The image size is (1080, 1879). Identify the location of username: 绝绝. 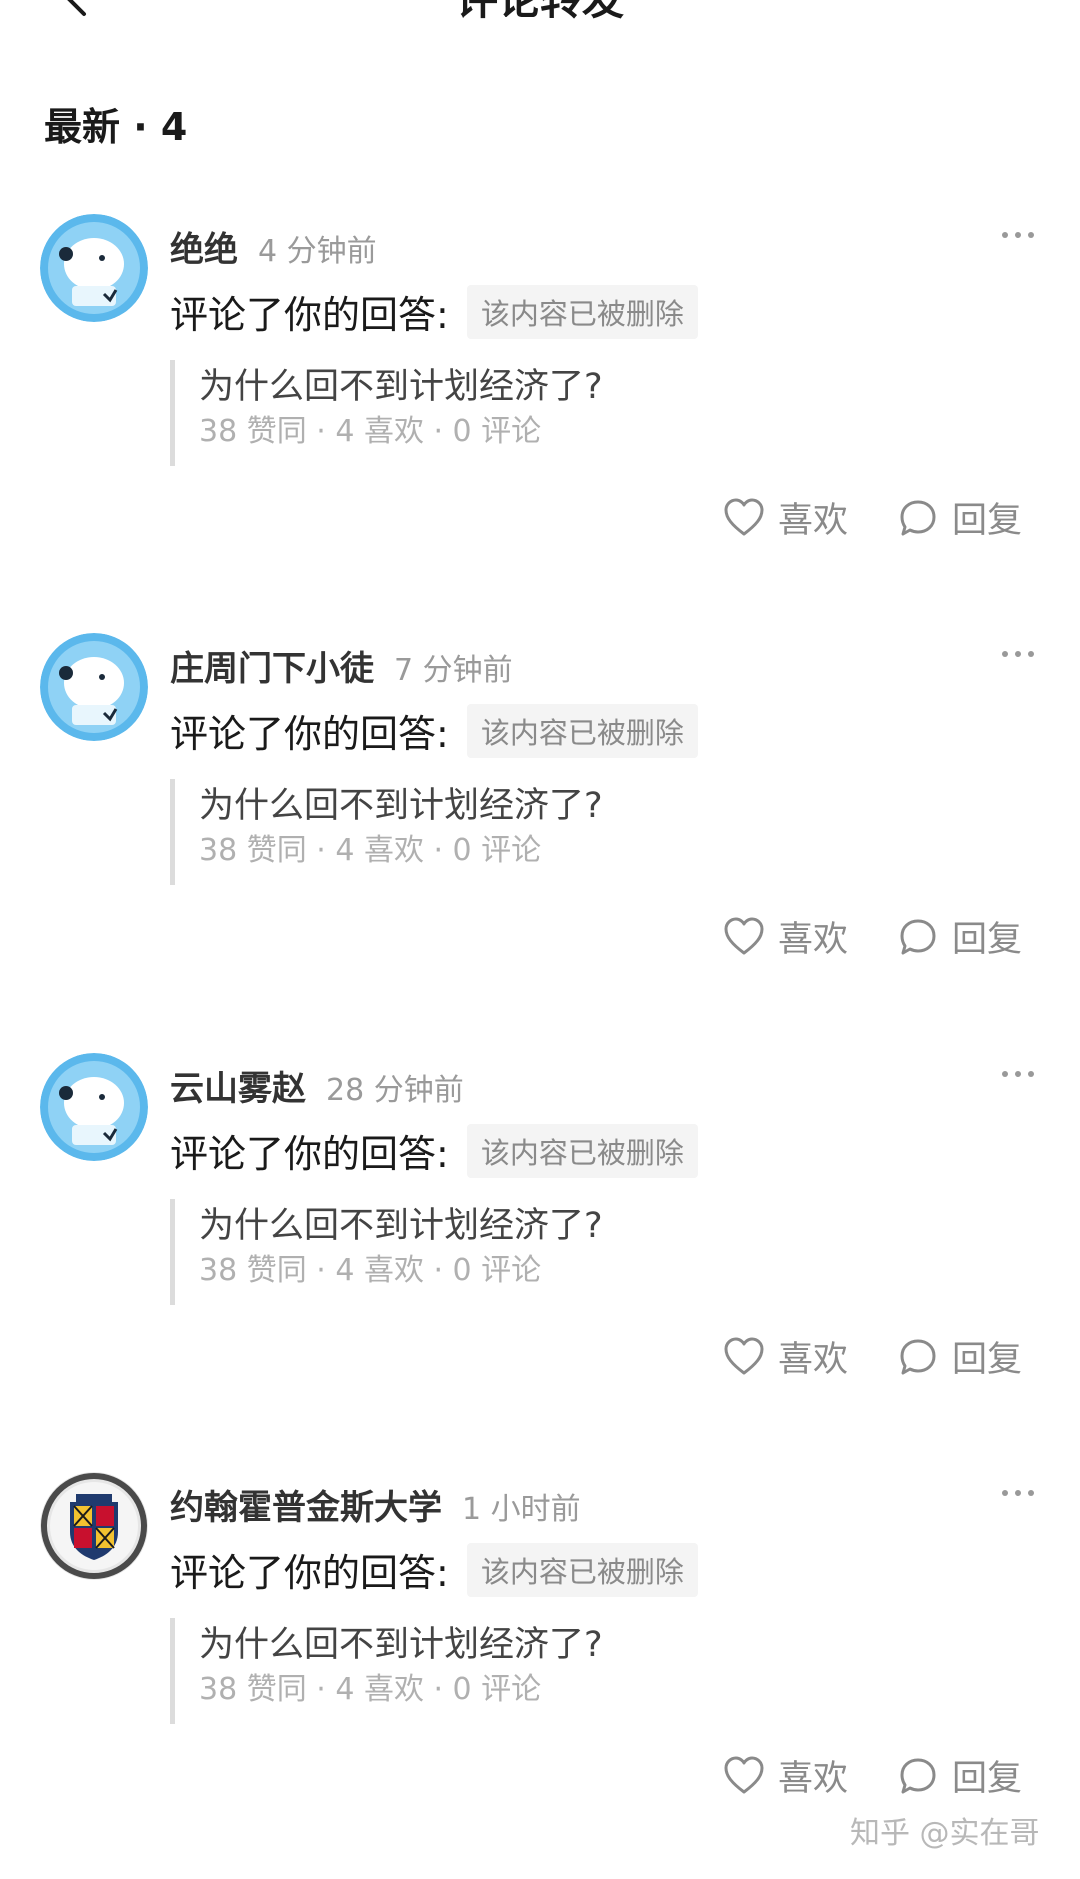
(204, 246).